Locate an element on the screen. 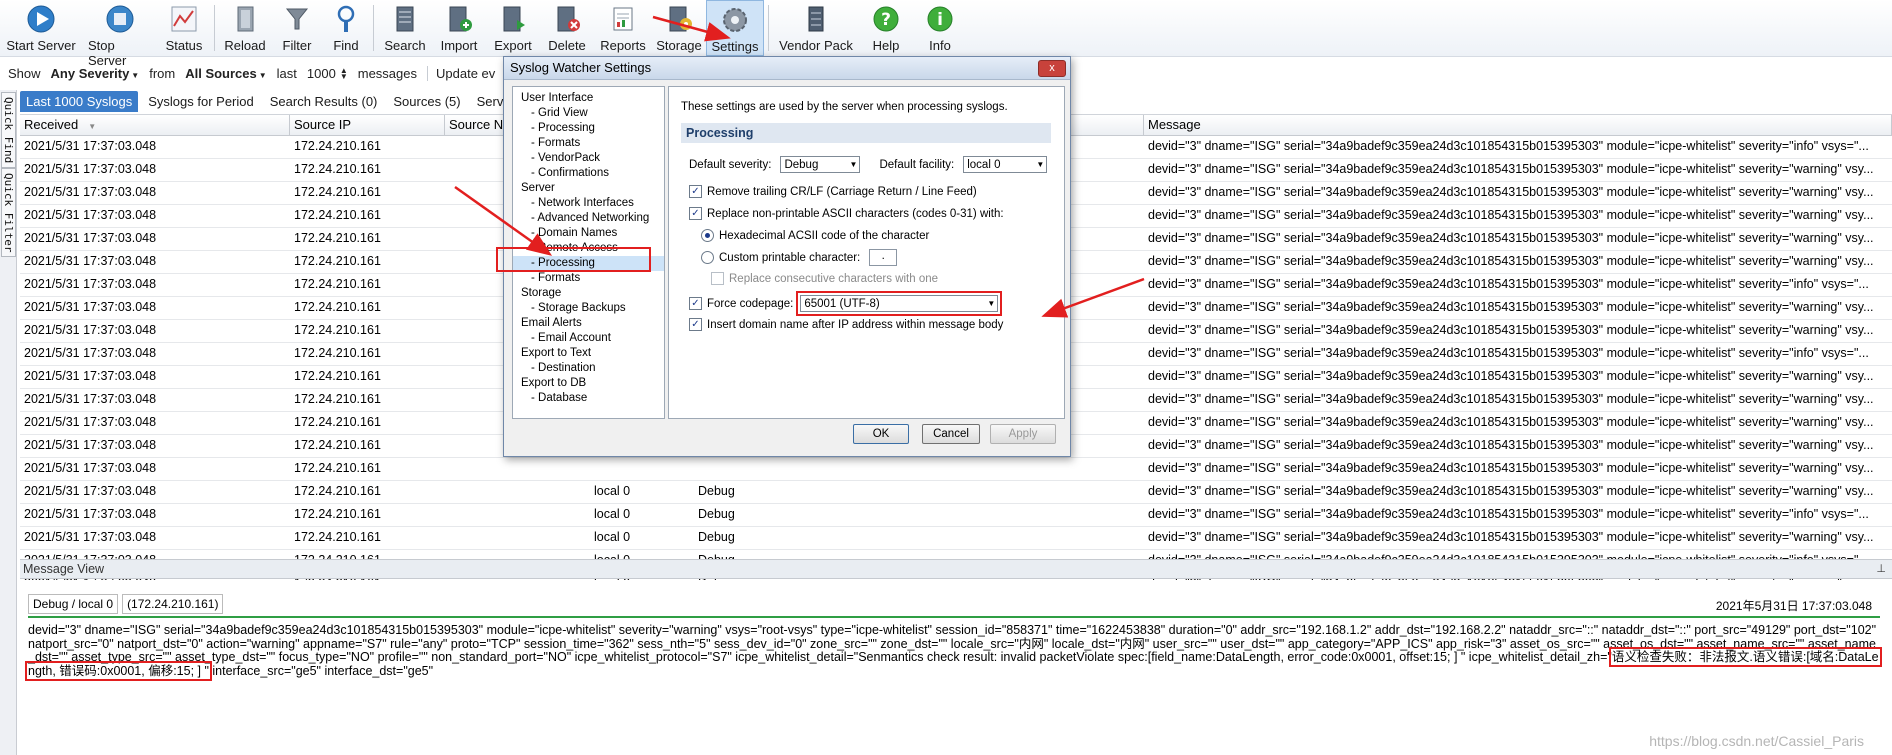 This screenshot has height=755, width=1892. status-button: Status is located at coordinates (184, 28).